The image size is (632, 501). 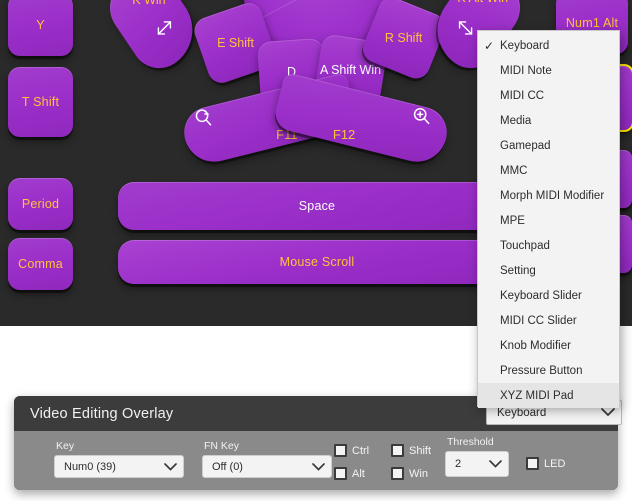 I want to click on led-checkbox-row: LED, so click(x=545, y=463).